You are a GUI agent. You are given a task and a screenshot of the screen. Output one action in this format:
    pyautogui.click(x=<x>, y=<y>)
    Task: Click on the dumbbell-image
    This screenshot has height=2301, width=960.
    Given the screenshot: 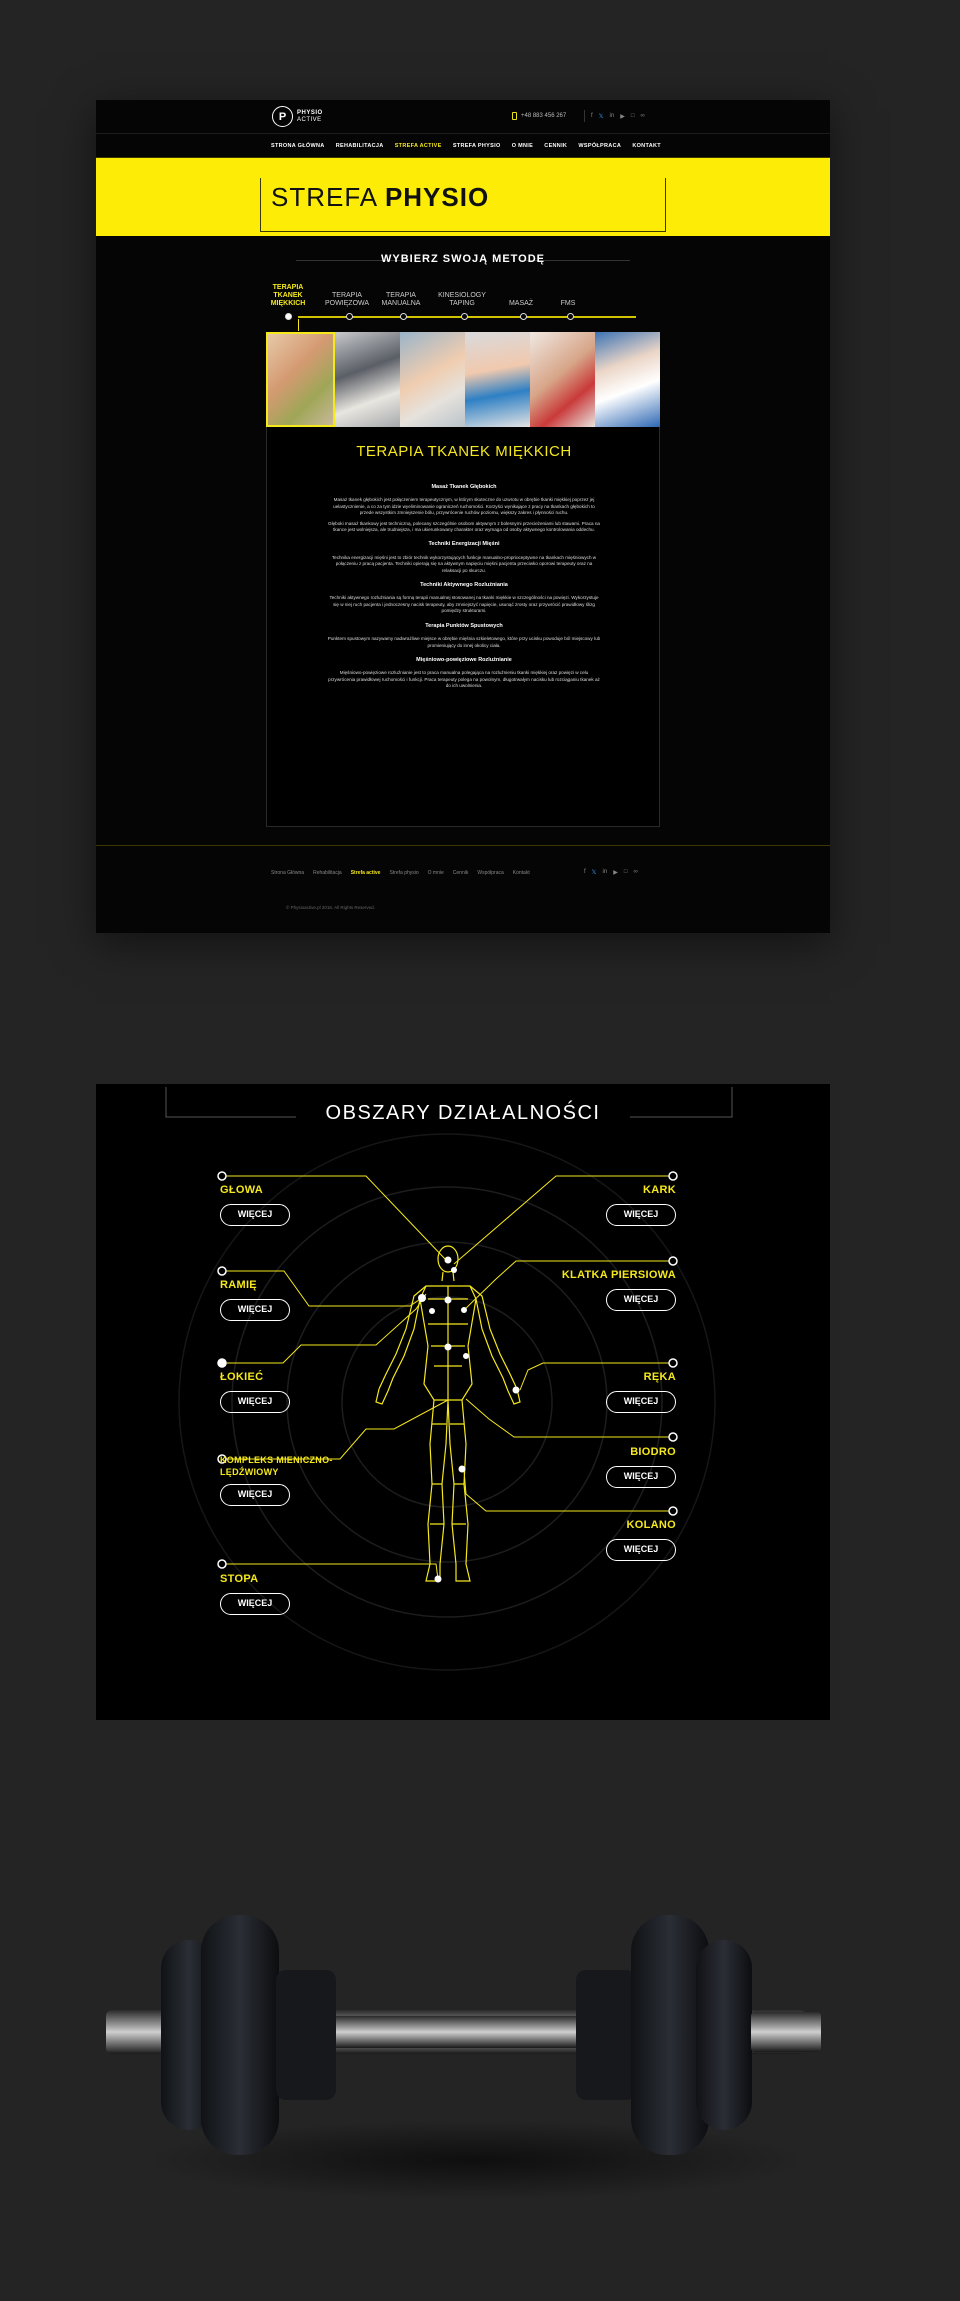 What is the action you would take?
    pyautogui.click(x=463, y=2057)
    